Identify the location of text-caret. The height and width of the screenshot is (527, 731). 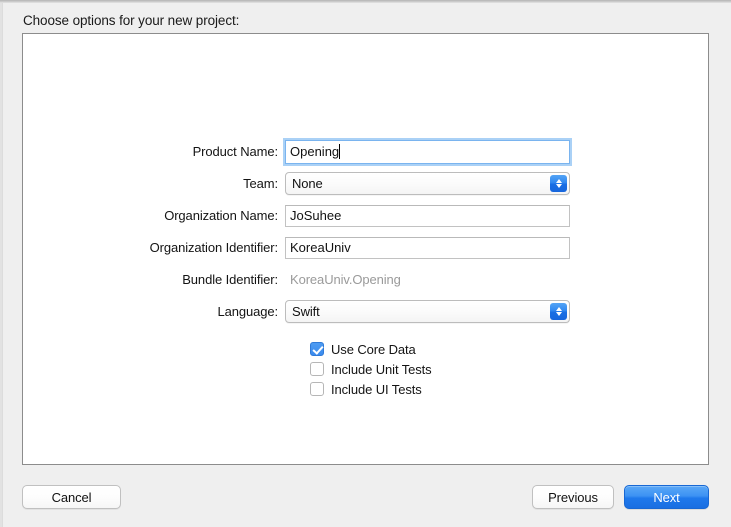
(339, 151).